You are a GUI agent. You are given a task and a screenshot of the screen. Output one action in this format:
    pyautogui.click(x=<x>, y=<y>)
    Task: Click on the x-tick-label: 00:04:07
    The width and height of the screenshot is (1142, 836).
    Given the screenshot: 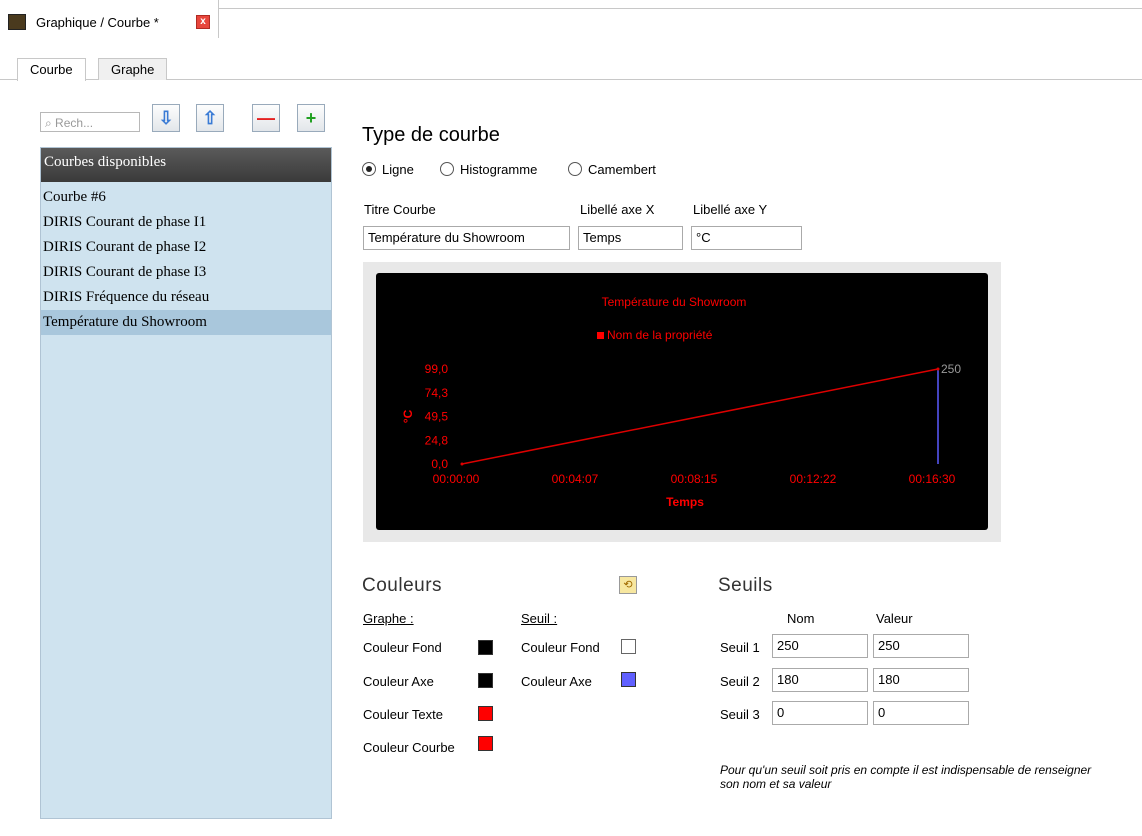 What is the action you would take?
    pyautogui.click(x=575, y=479)
    